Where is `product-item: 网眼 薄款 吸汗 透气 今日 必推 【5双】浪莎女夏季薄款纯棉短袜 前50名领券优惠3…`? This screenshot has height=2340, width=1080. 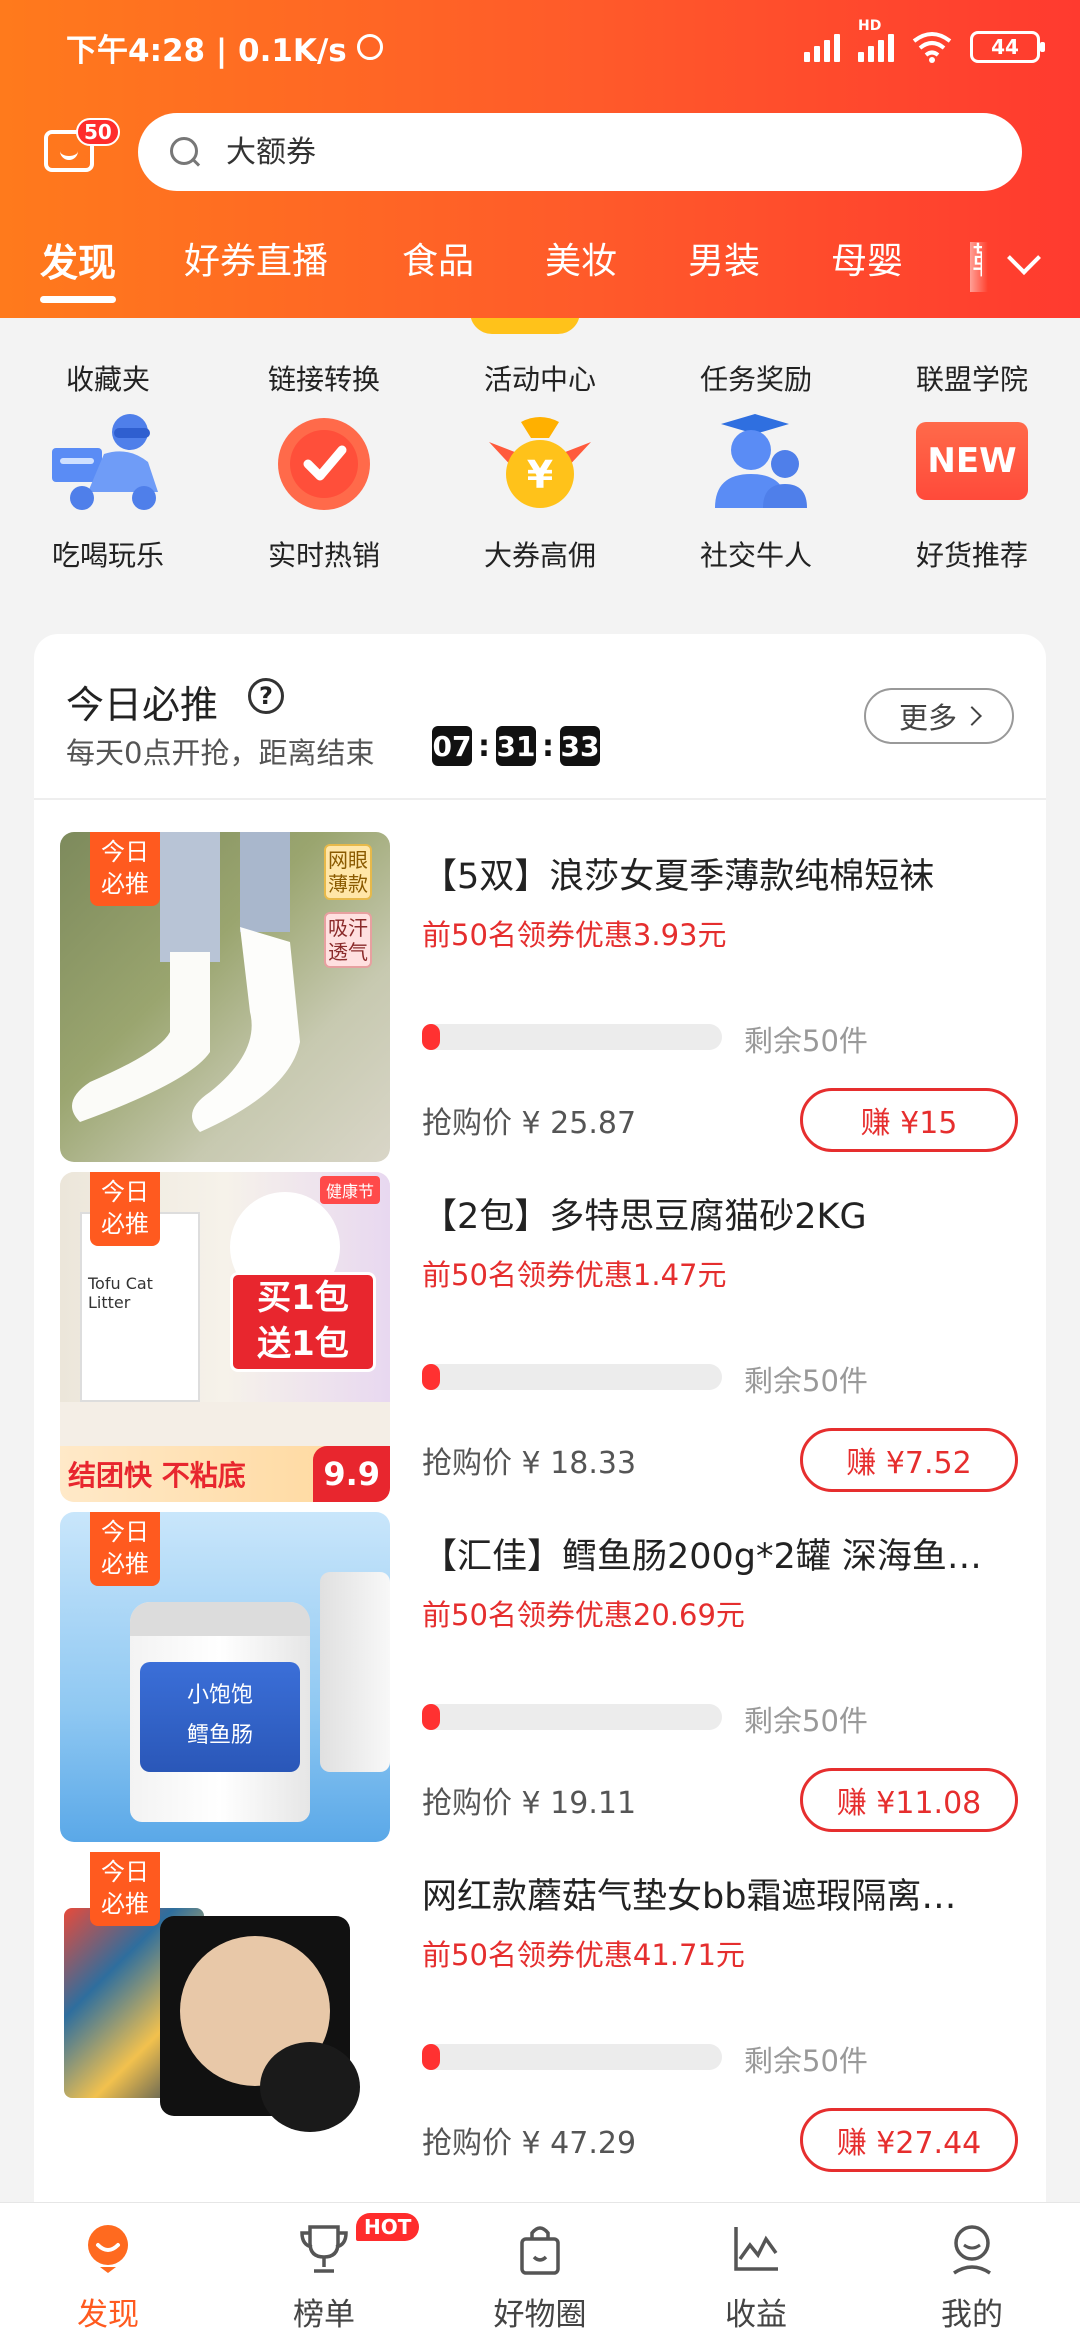
product-item: 网眼 薄款 吸汗 透气 今日 必推 【5双】浪莎女夏季薄款纯棉短袜 前50名领券优惠3… is located at coordinates (540, 997).